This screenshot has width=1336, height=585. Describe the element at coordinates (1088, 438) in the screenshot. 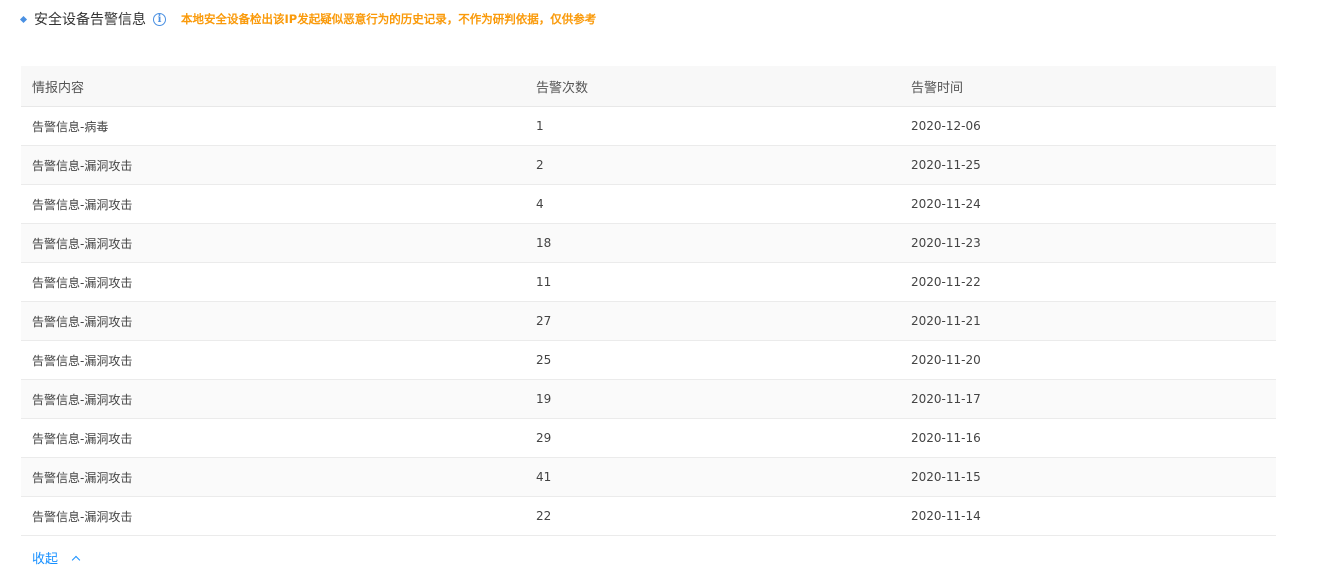

I see `cell-time: 2020-11-16` at that location.